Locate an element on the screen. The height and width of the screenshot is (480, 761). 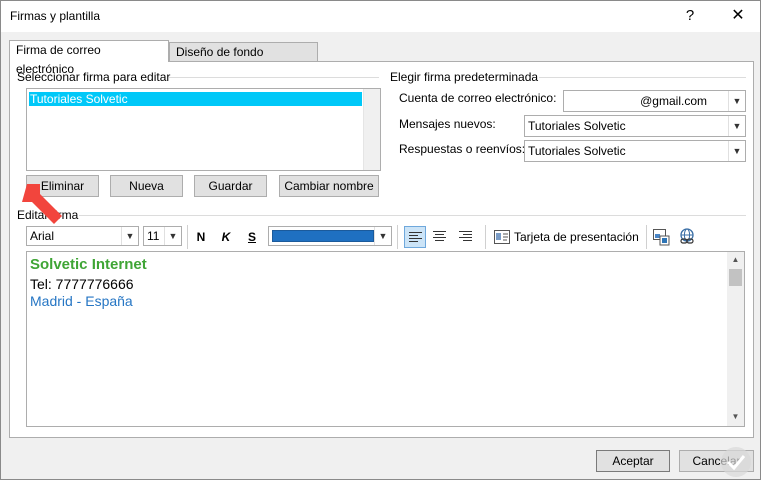
listbox-scrollbar is located at coordinates (371, 129).